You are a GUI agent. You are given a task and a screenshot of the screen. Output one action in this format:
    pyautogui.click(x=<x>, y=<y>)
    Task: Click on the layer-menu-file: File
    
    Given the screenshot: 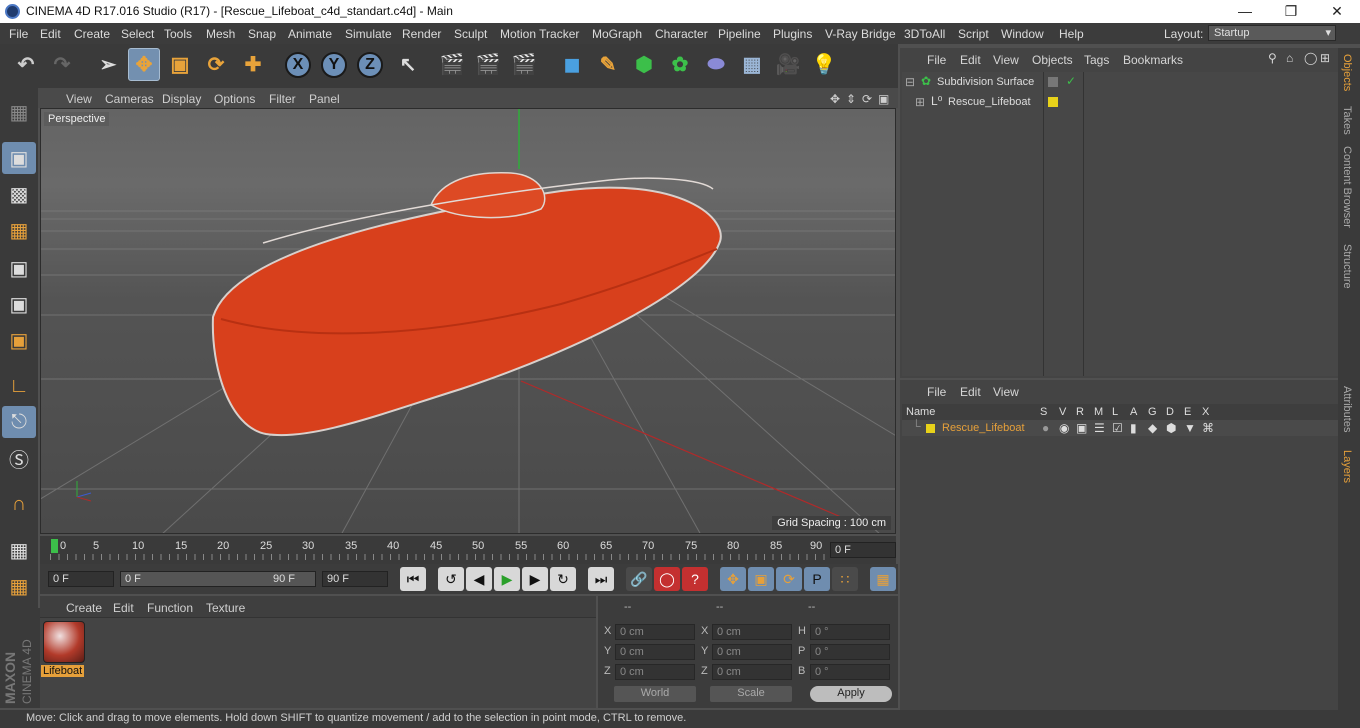 What is the action you would take?
    pyautogui.click(x=936, y=392)
    